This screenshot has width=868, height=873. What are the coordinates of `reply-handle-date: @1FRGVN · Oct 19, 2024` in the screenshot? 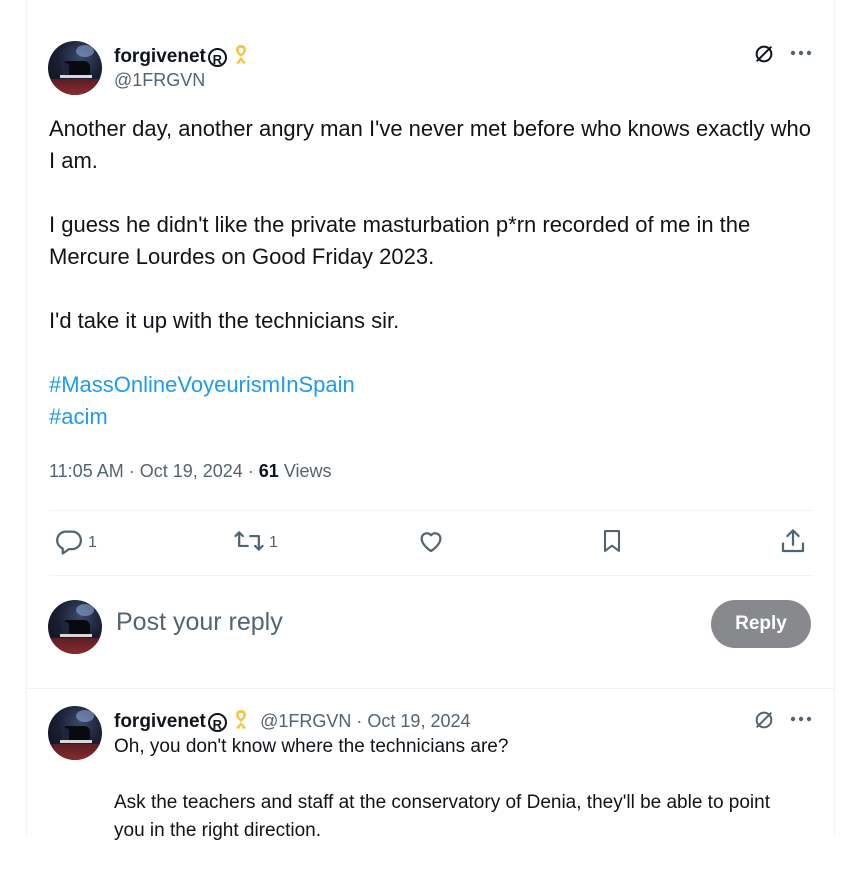 It's located at (365, 721).